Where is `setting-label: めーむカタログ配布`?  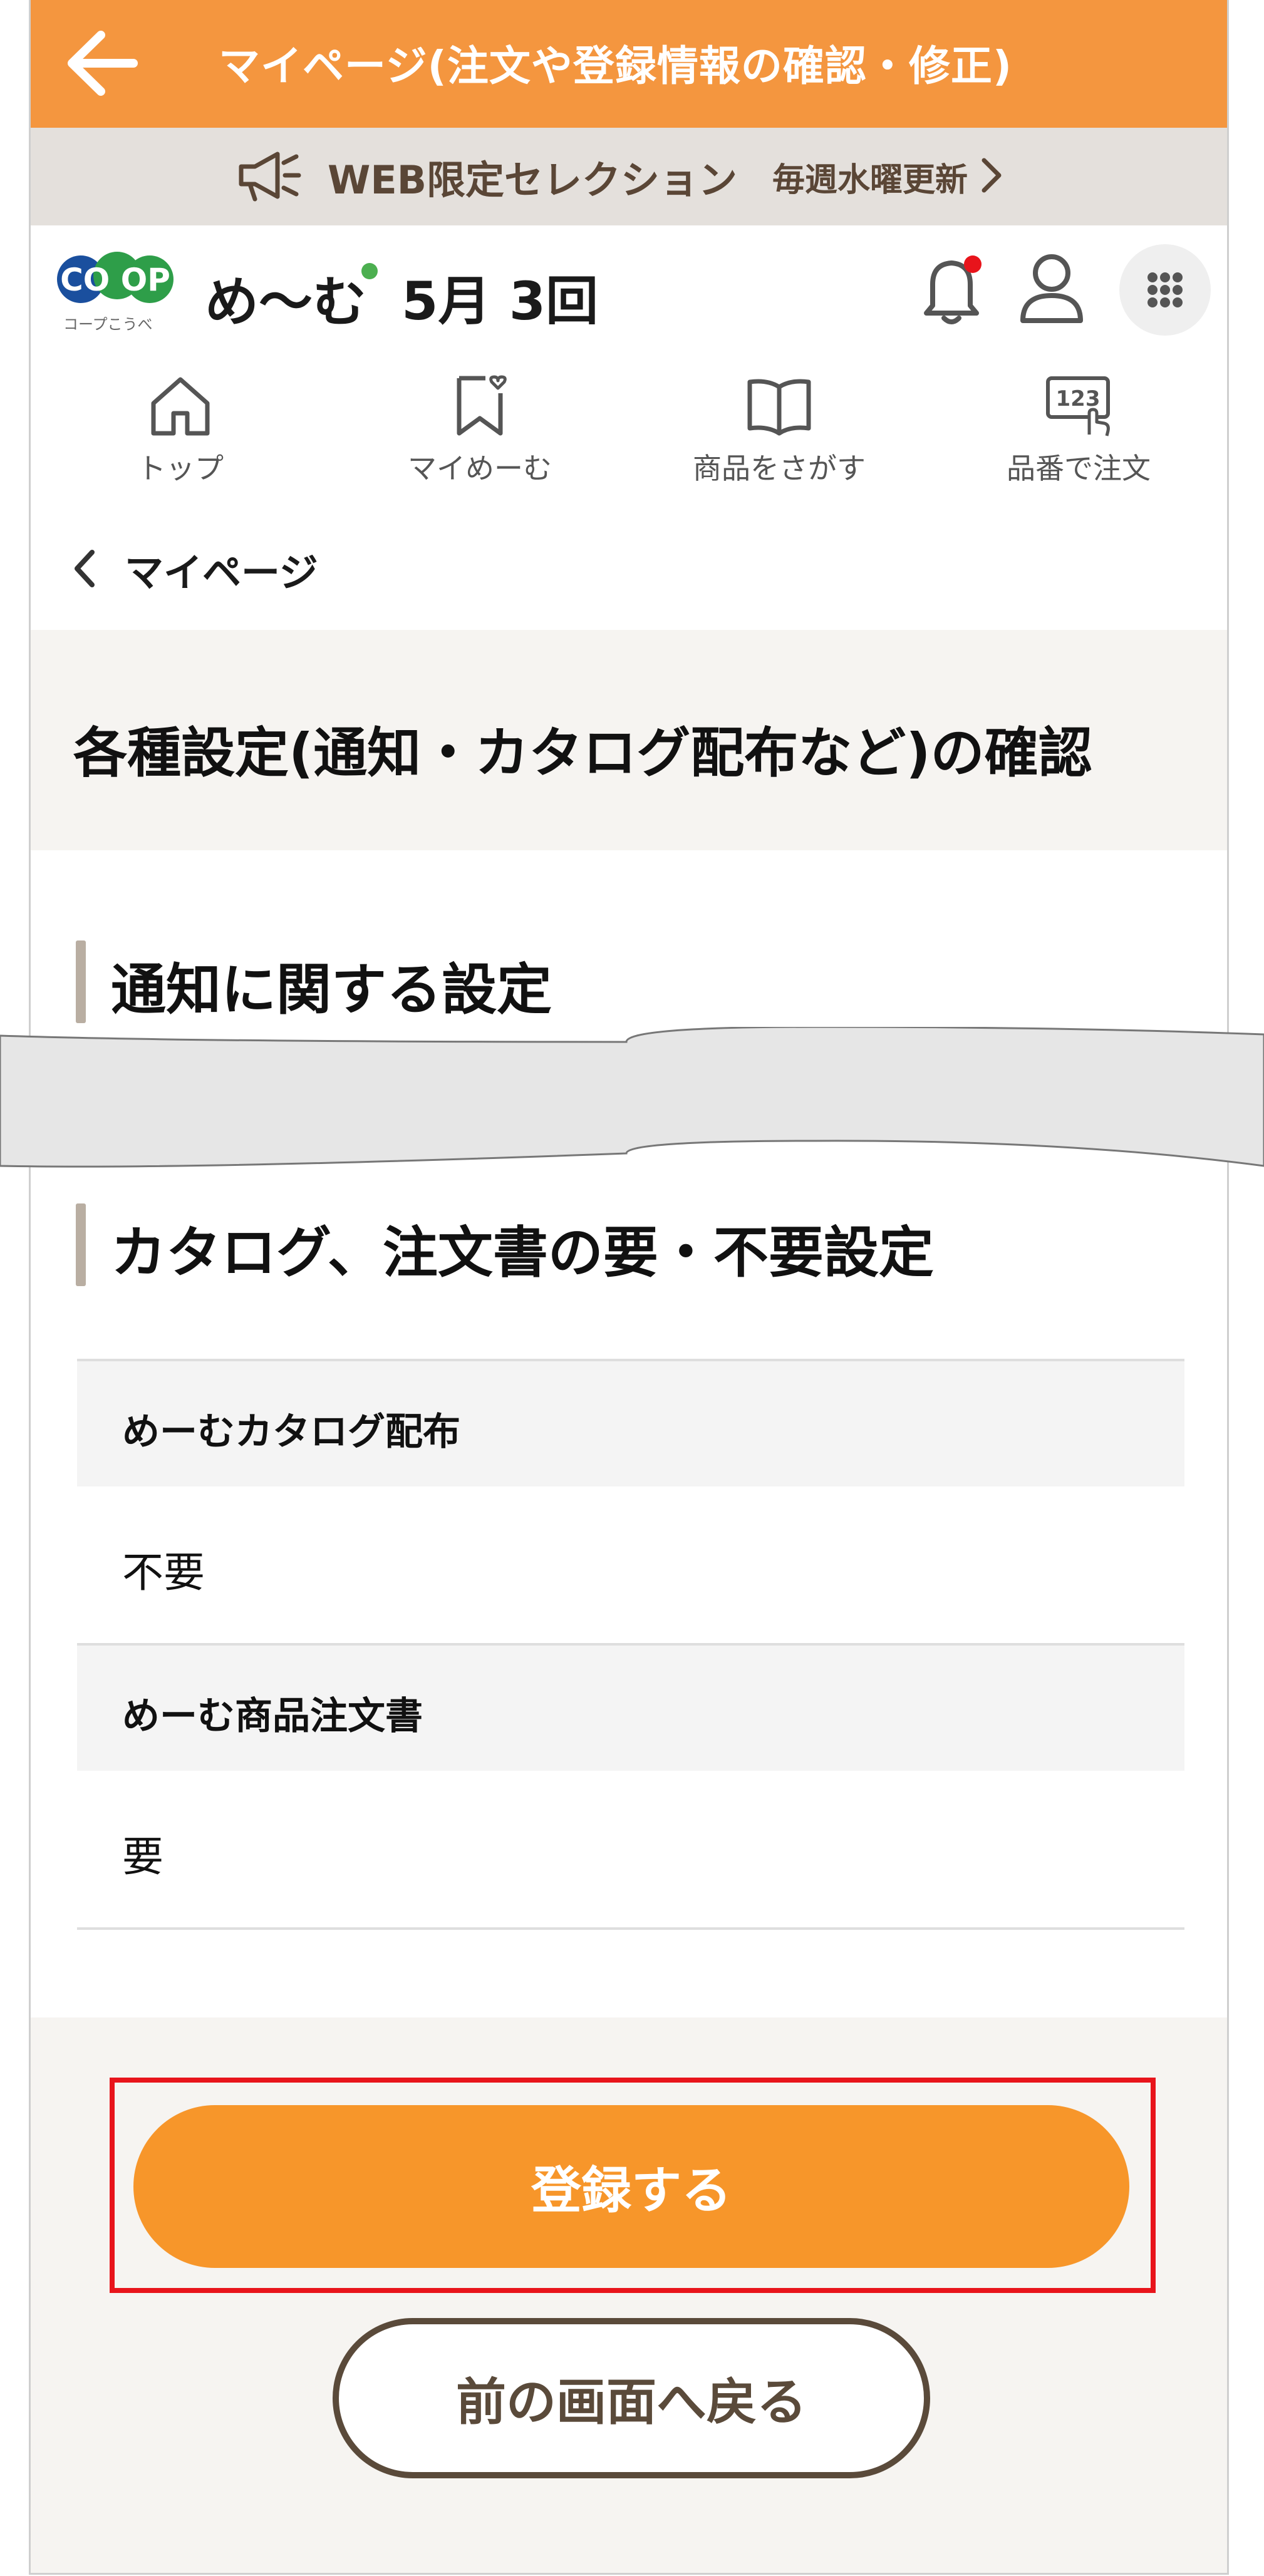
setting-label: めーむカタログ配布 is located at coordinates (291, 1432).